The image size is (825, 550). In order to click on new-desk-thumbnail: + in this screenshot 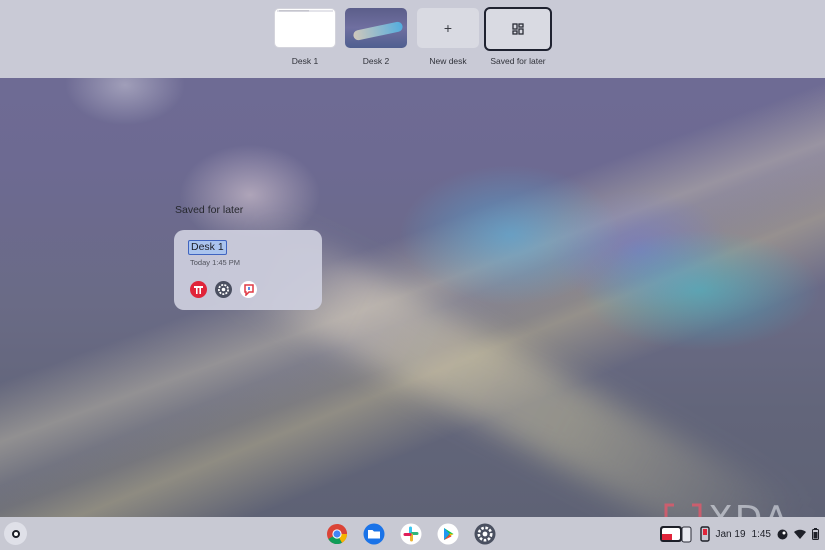, I will do `click(448, 28)`.